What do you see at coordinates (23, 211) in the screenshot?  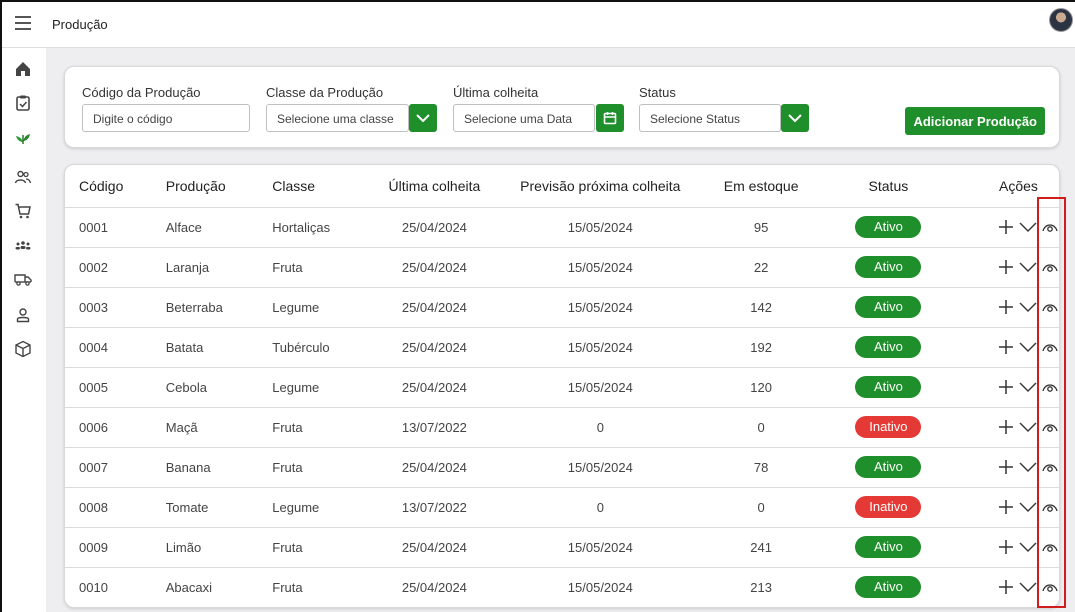 I see `cart-icon` at bounding box center [23, 211].